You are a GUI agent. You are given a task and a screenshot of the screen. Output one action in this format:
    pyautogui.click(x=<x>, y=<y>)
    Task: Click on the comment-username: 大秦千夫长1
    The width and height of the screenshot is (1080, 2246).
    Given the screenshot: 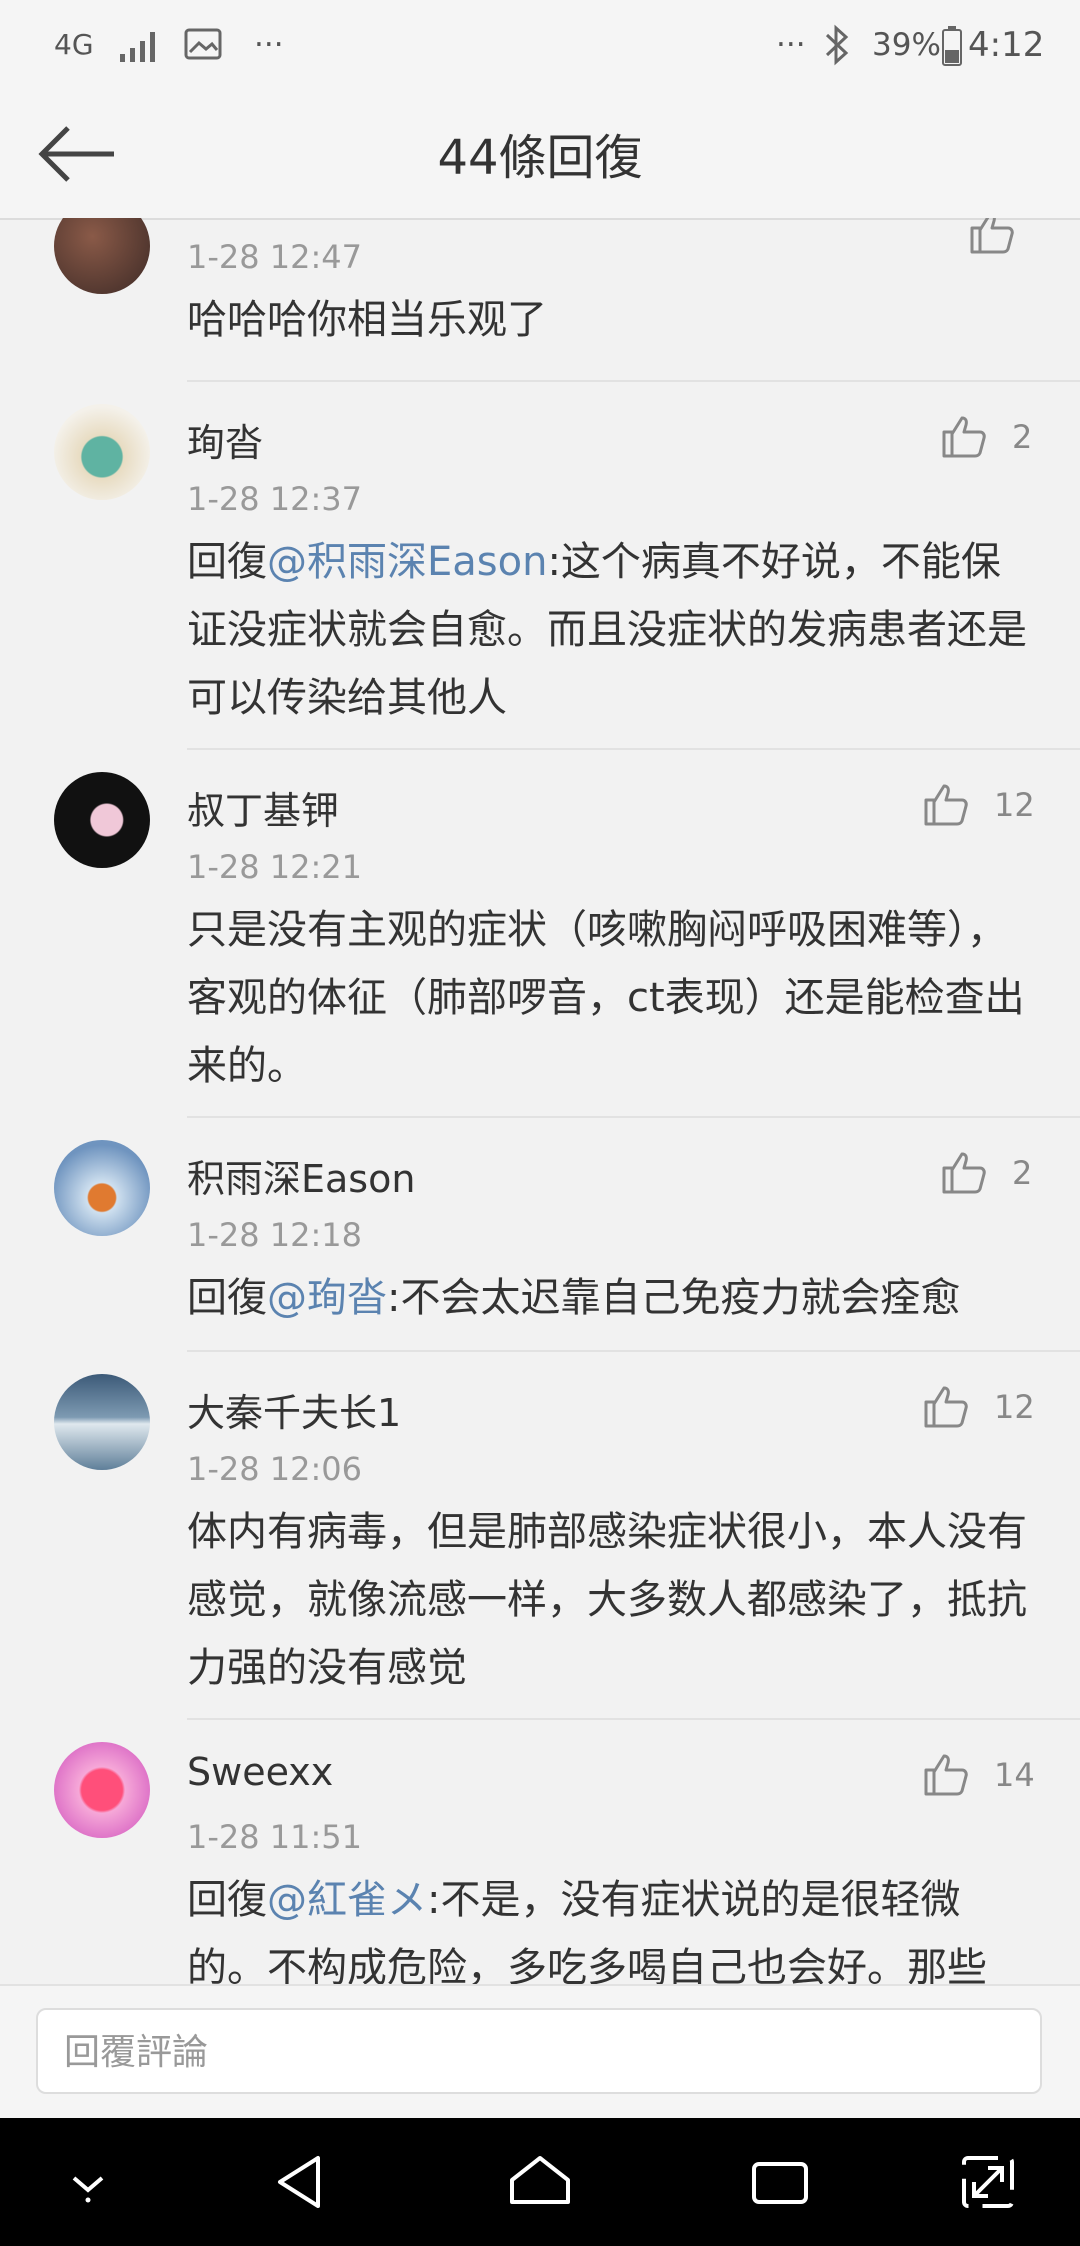 What is the action you would take?
    pyautogui.click(x=294, y=1409)
    